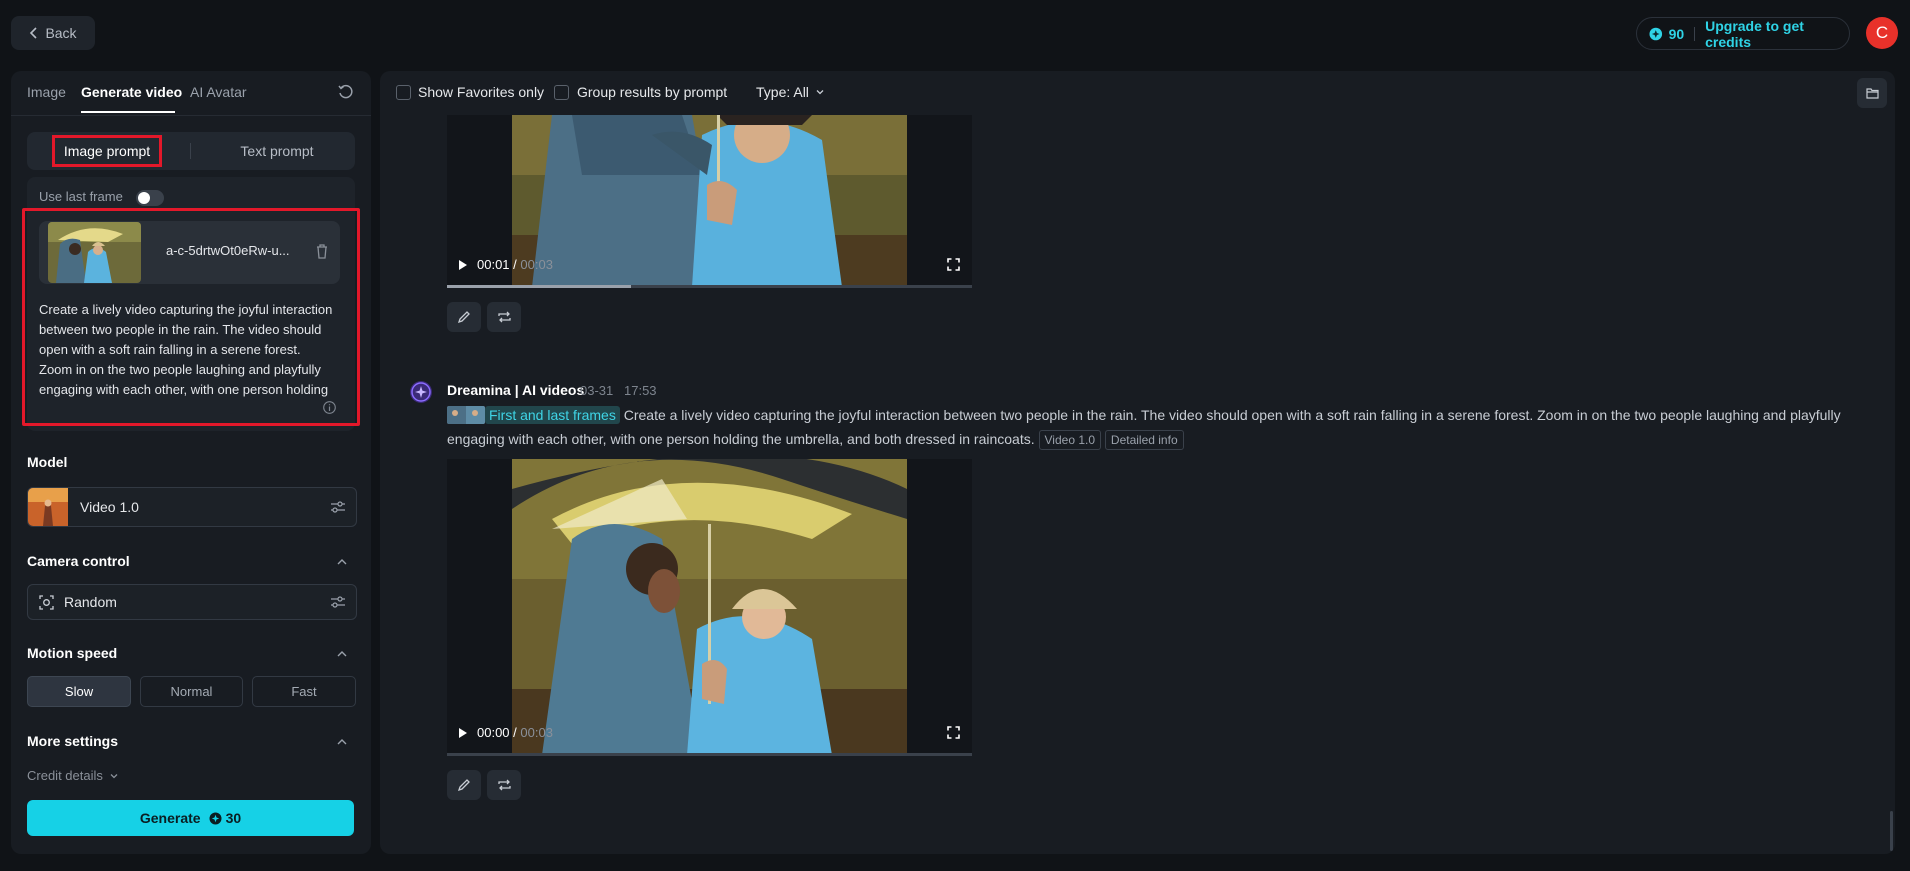 The width and height of the screenshot is (1910, 871). I want to click on more-settings-title: More settings, so click(73, 741).